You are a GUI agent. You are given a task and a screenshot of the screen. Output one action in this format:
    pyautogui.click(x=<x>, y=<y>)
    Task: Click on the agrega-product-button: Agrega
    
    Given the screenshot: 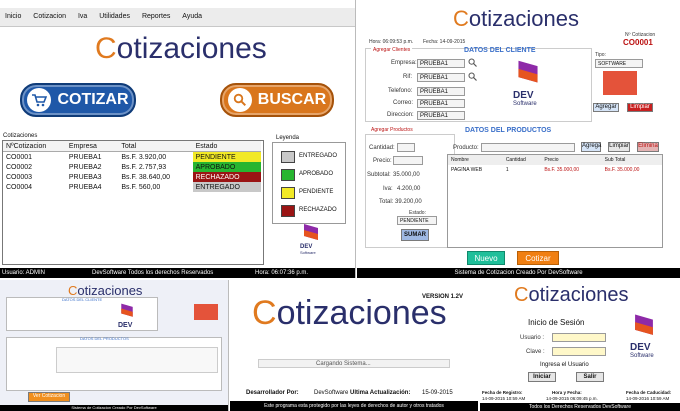 What is the action you would take?
    pyautogui.click(x=591, y=147)
    